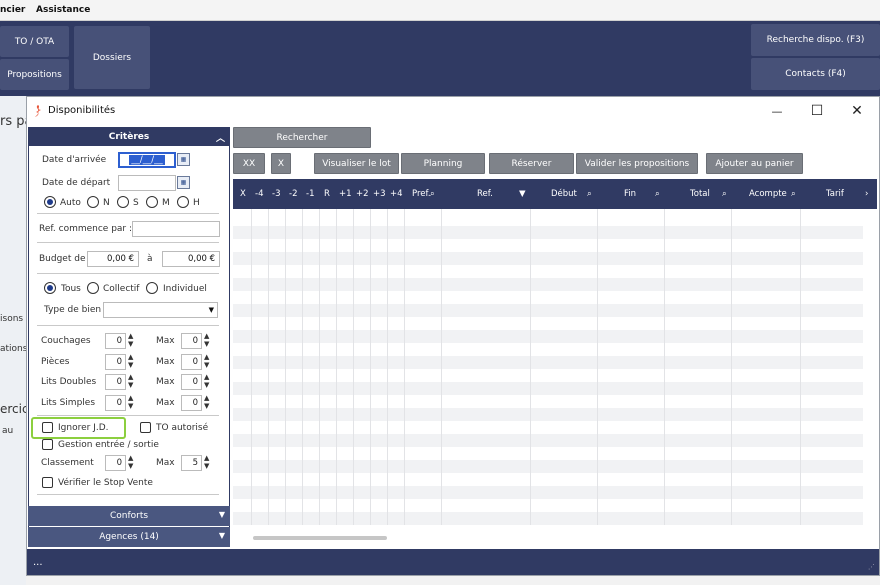  I want to click on column-header: X, so click(243, 194).